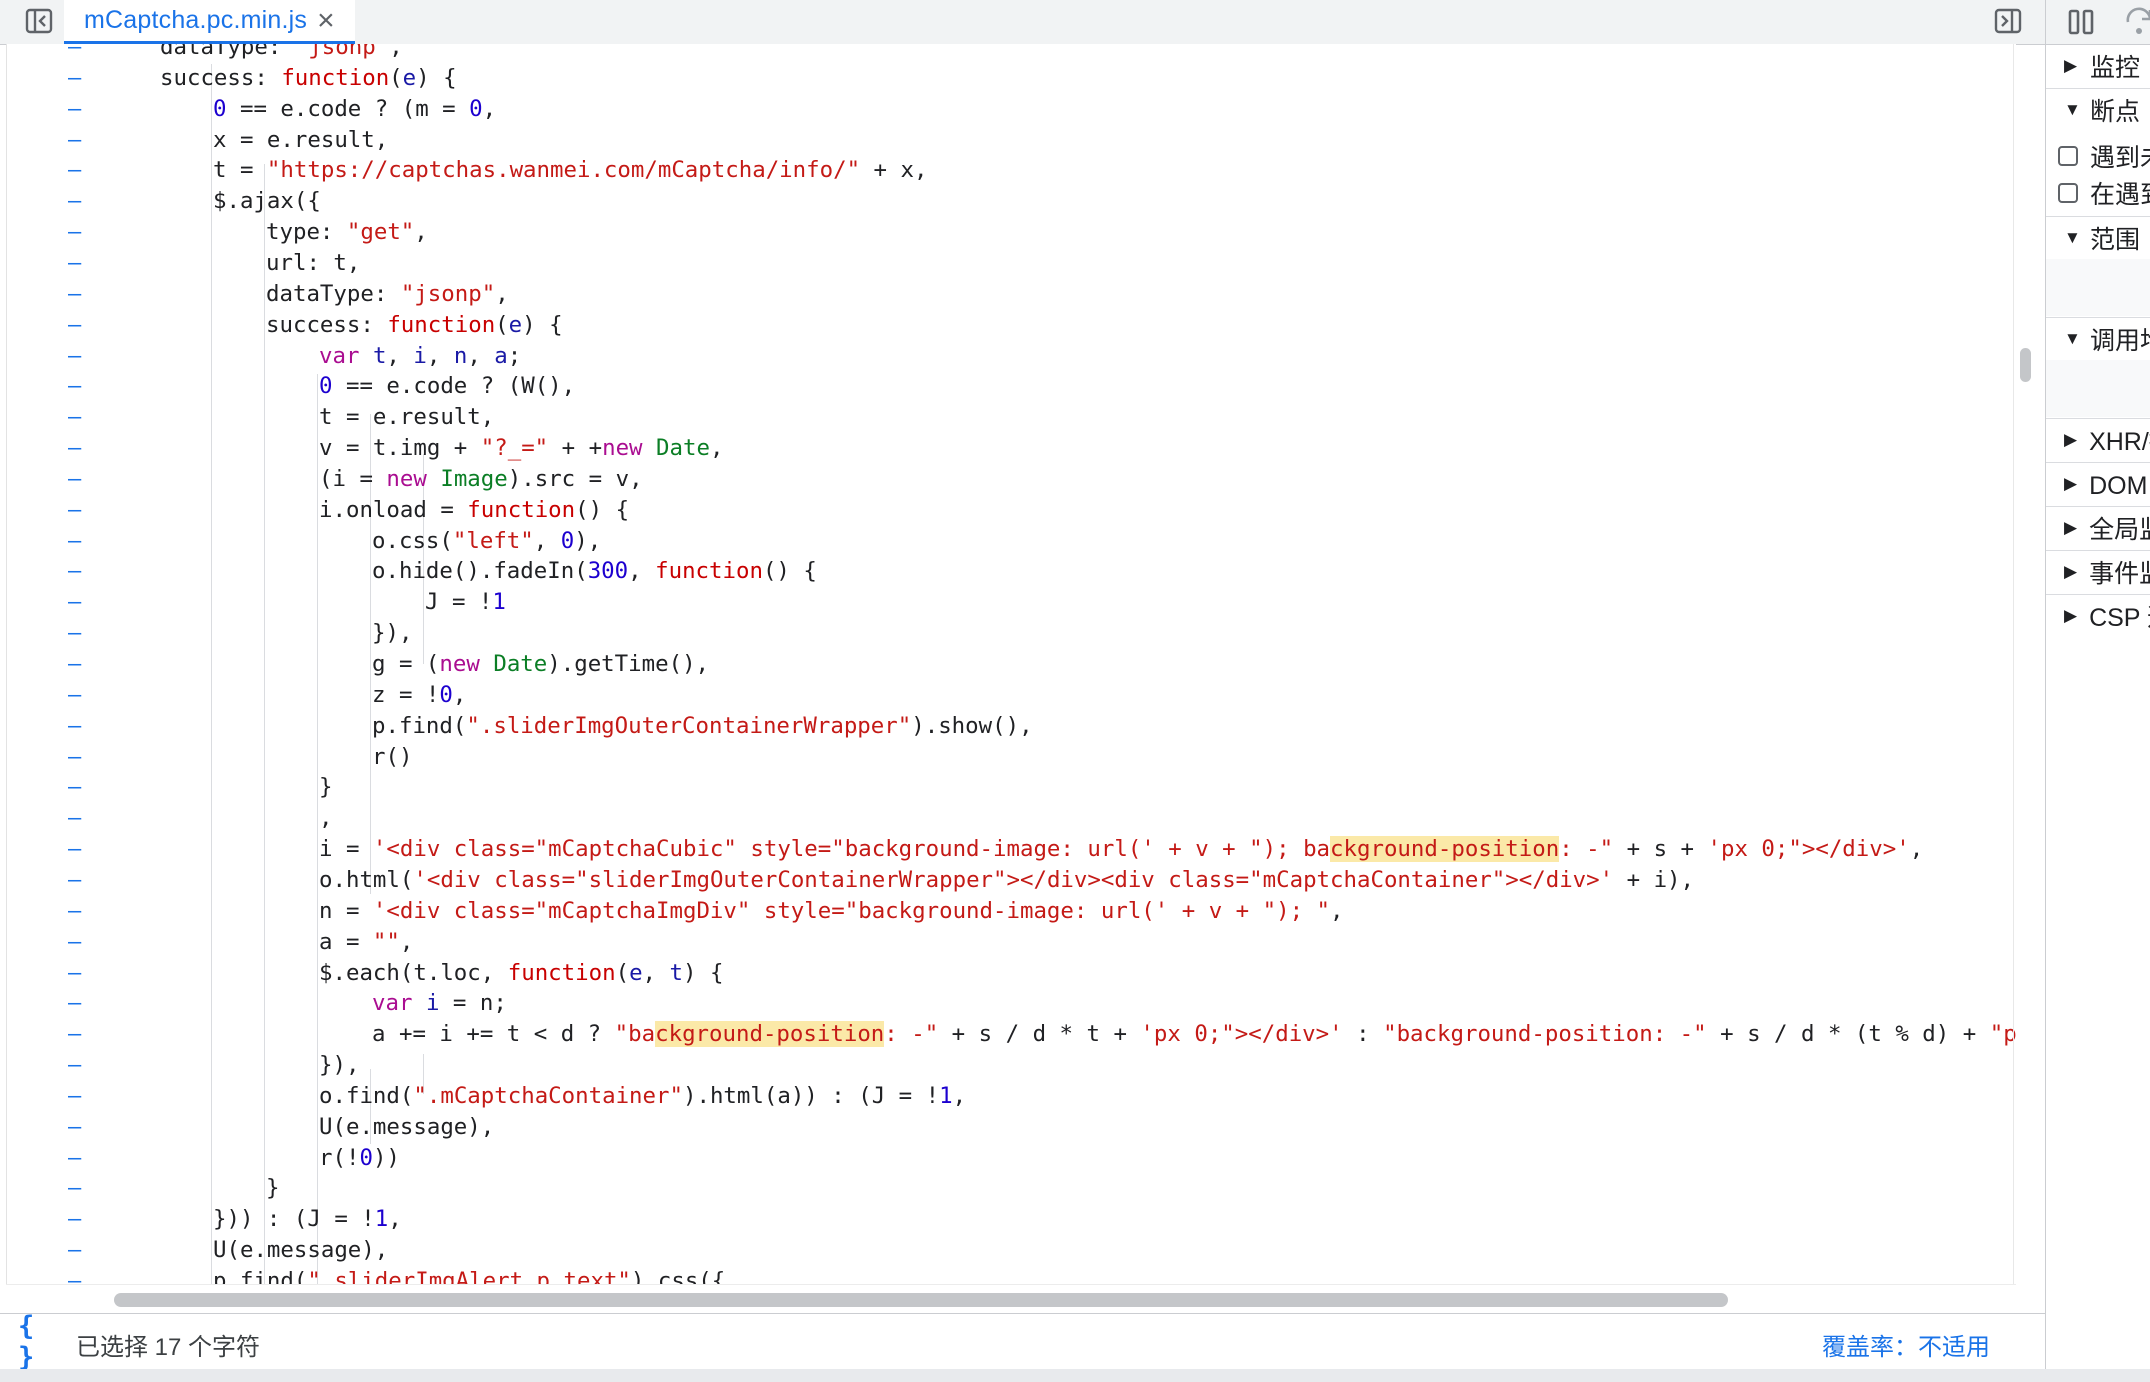  I want to click on section-dom-breakpoints: ▶ DOM 断点, so click(2098, 483).